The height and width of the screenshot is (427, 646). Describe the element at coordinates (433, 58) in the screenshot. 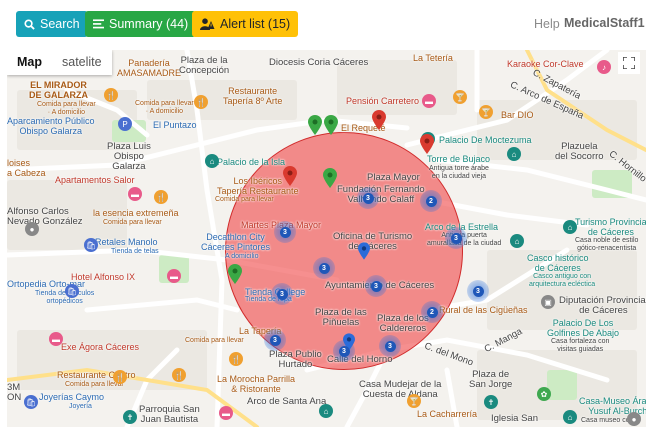

I see `map-label-la-teteria: La Tetería` at that location.